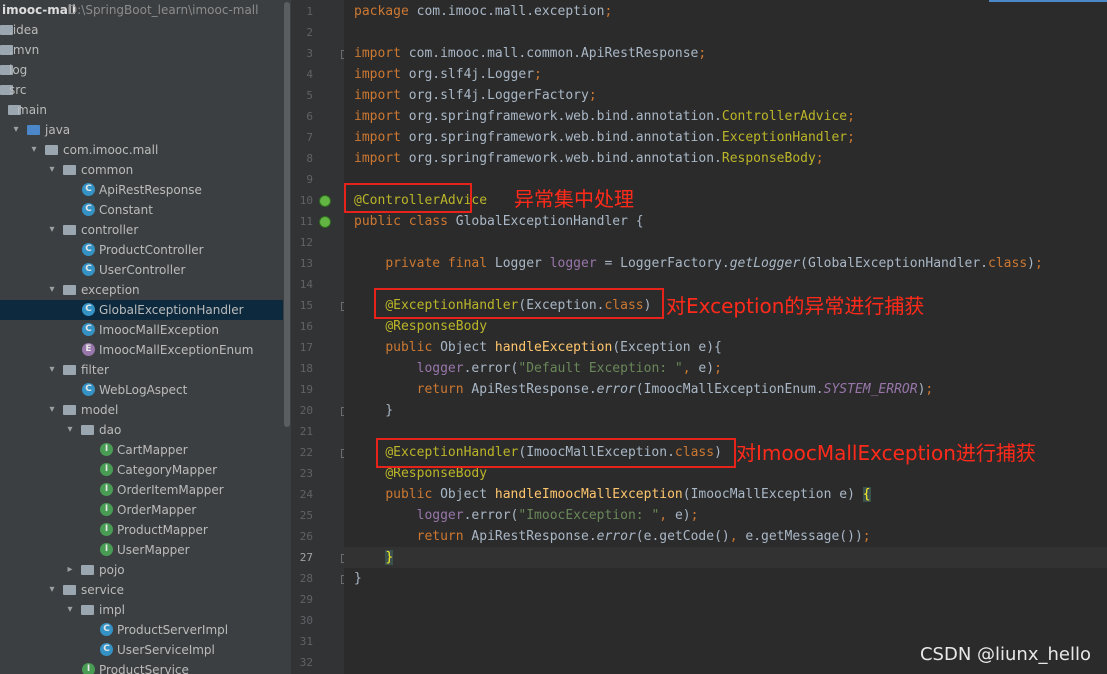 The width and height of the screenshot is (1107, 674). I want to click on tree-item: ▸ pojo, so click(141, 570).